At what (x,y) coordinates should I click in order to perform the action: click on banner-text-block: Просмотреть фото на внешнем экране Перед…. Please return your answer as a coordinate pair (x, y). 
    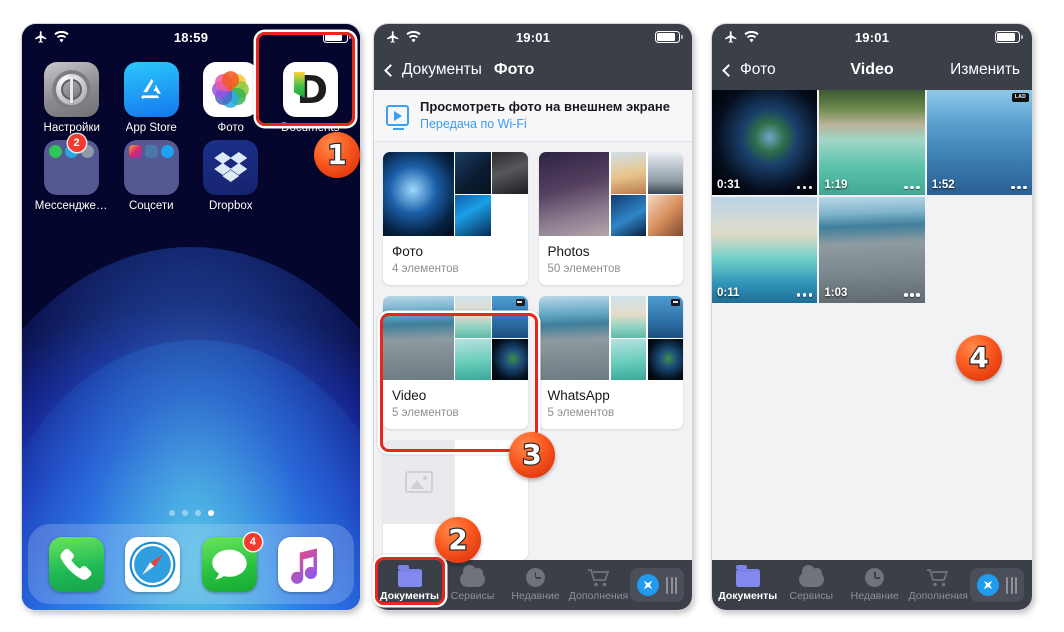
    Looking at the image, I should click on (545, 115).